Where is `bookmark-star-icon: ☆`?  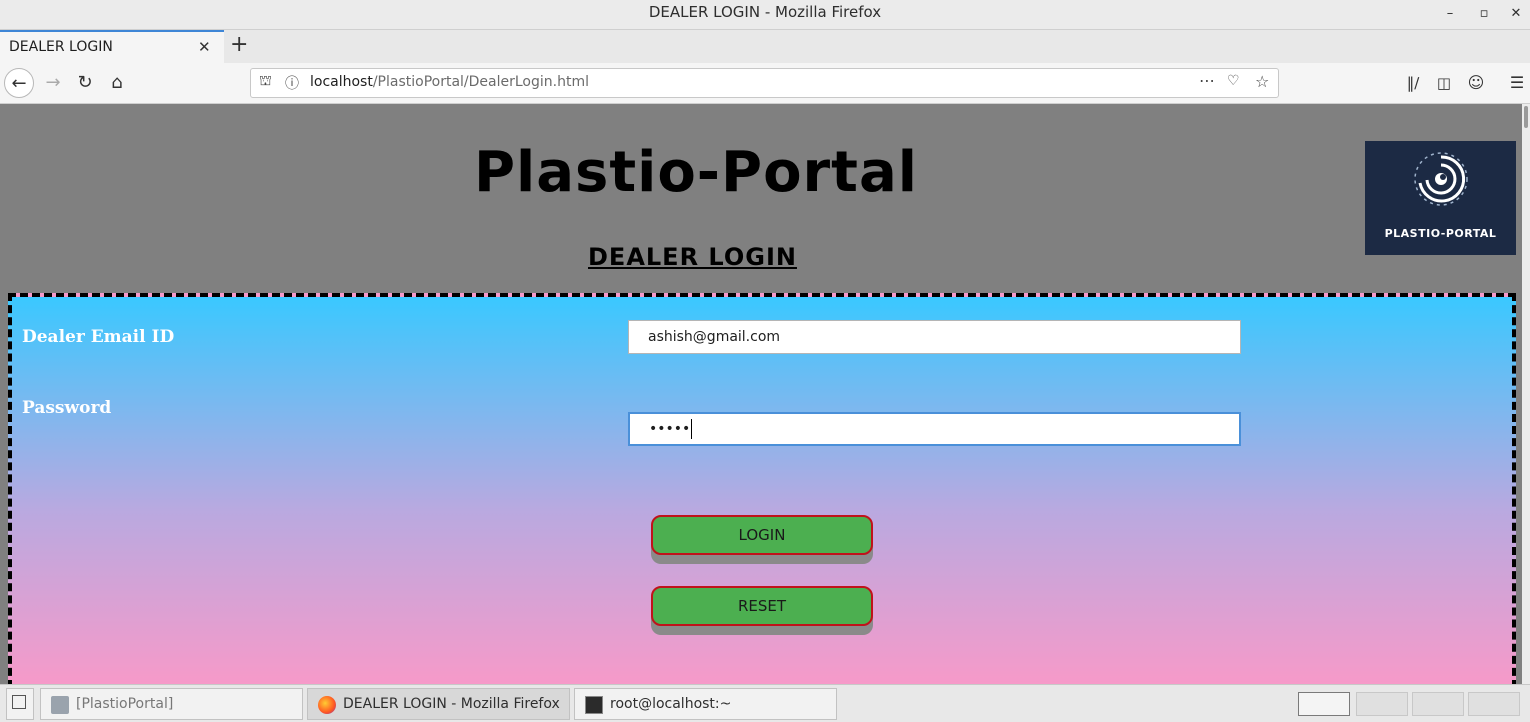 bookmark-star-icon: ☆ is located at coordinates (1262, 81).